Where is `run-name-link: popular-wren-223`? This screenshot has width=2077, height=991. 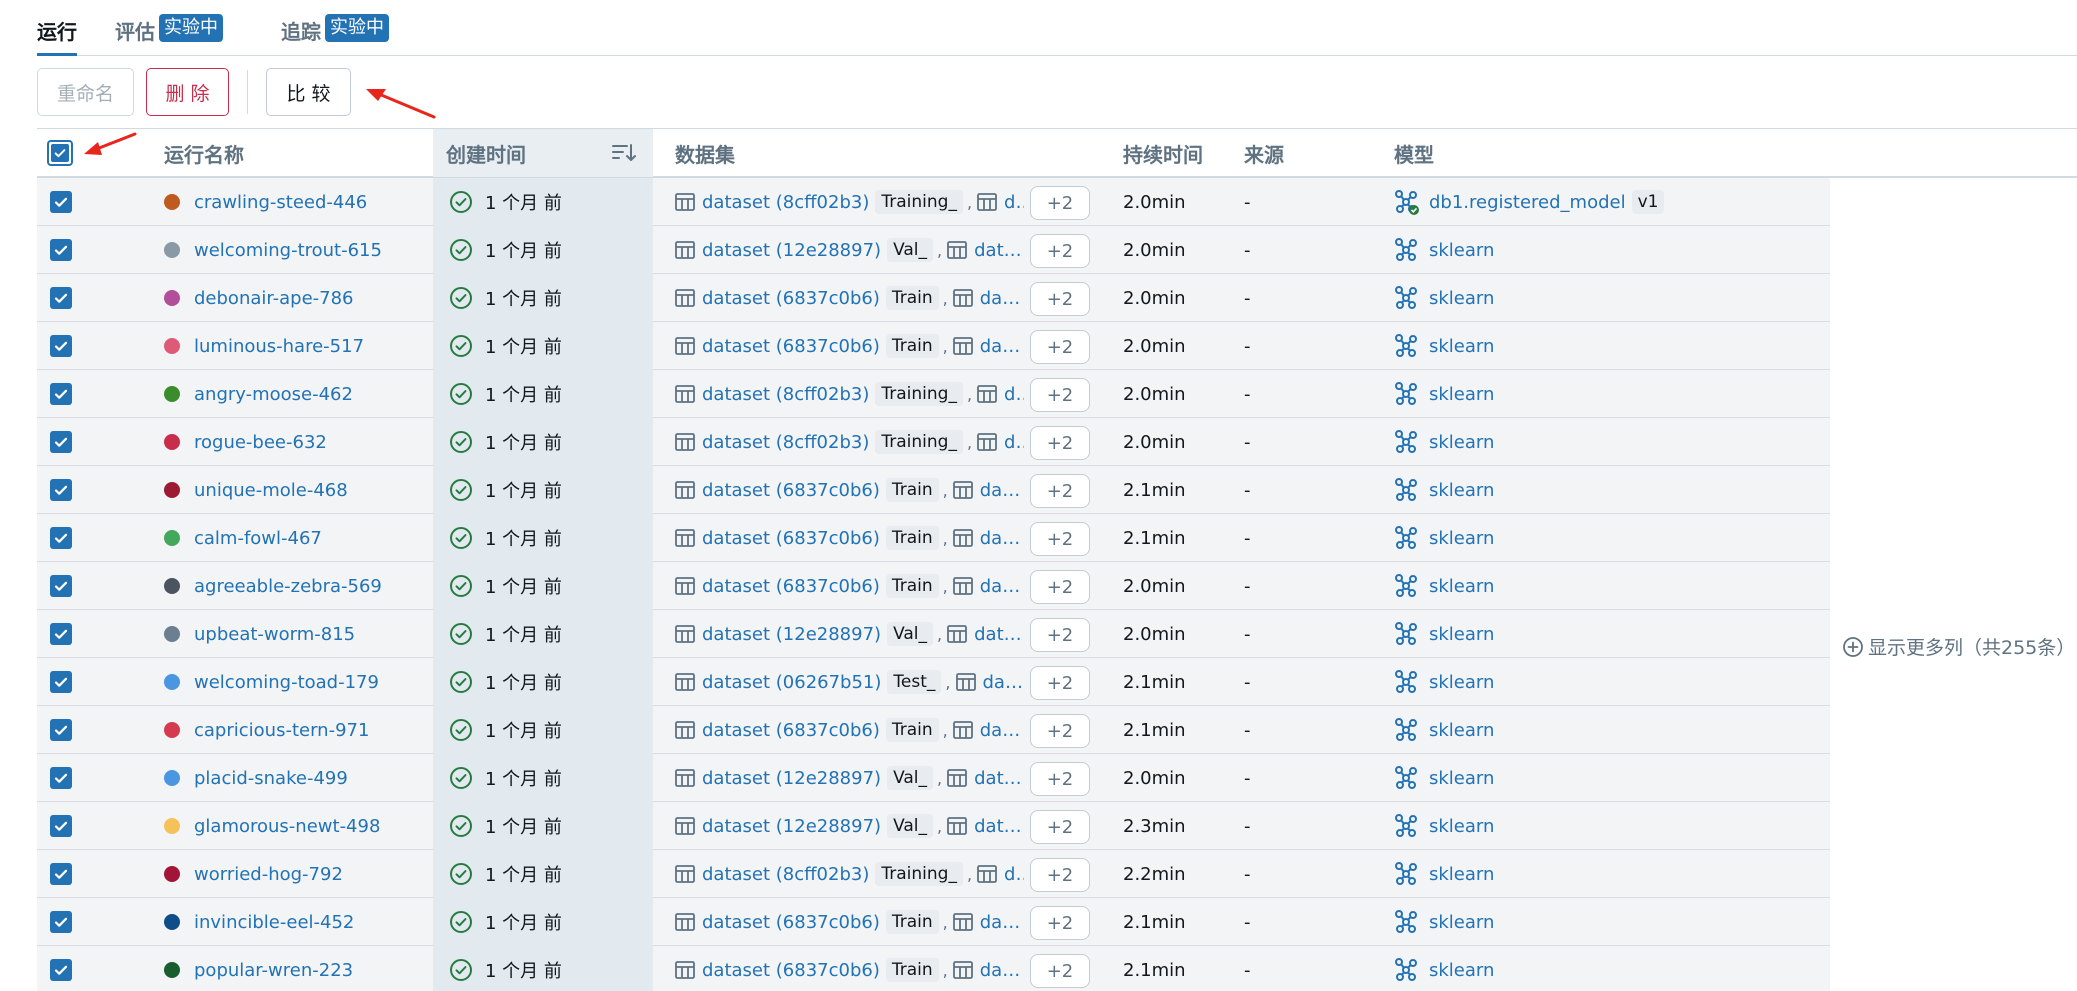
run-name-link: popular-wren-223 is located at coordinates (273, 970).